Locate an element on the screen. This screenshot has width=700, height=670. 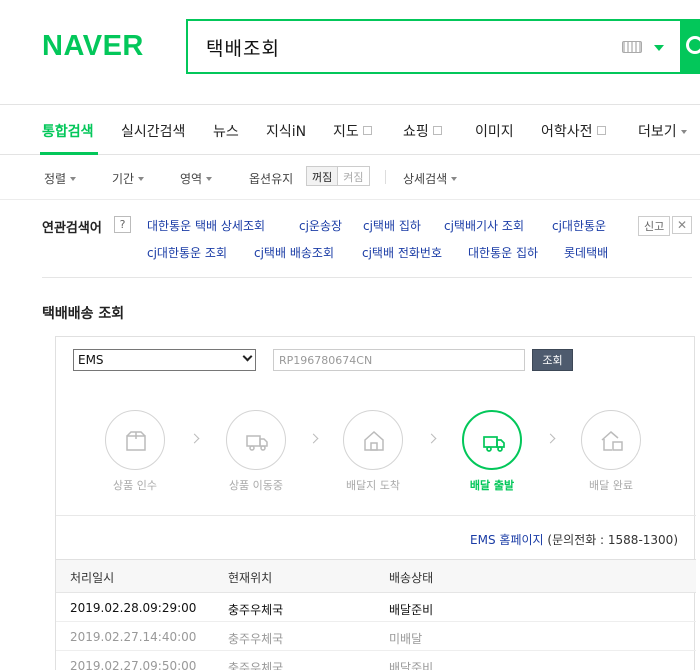
delivery-truck-icon is located at coordinates (494, 444).